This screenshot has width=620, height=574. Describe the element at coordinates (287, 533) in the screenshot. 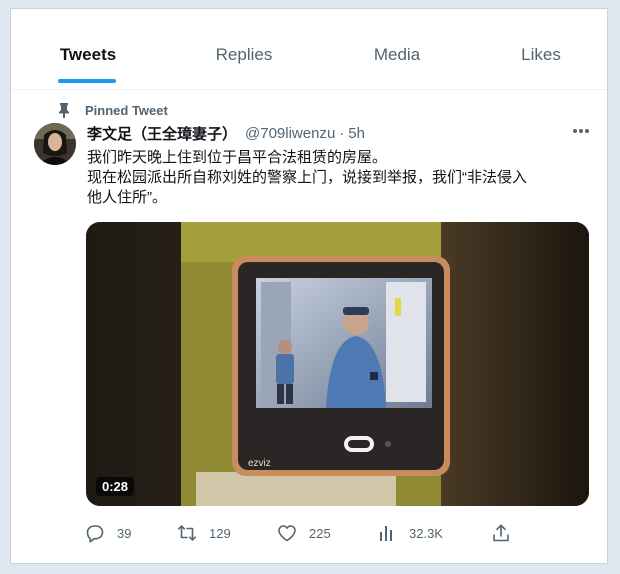

I see `like-icon` at that location.